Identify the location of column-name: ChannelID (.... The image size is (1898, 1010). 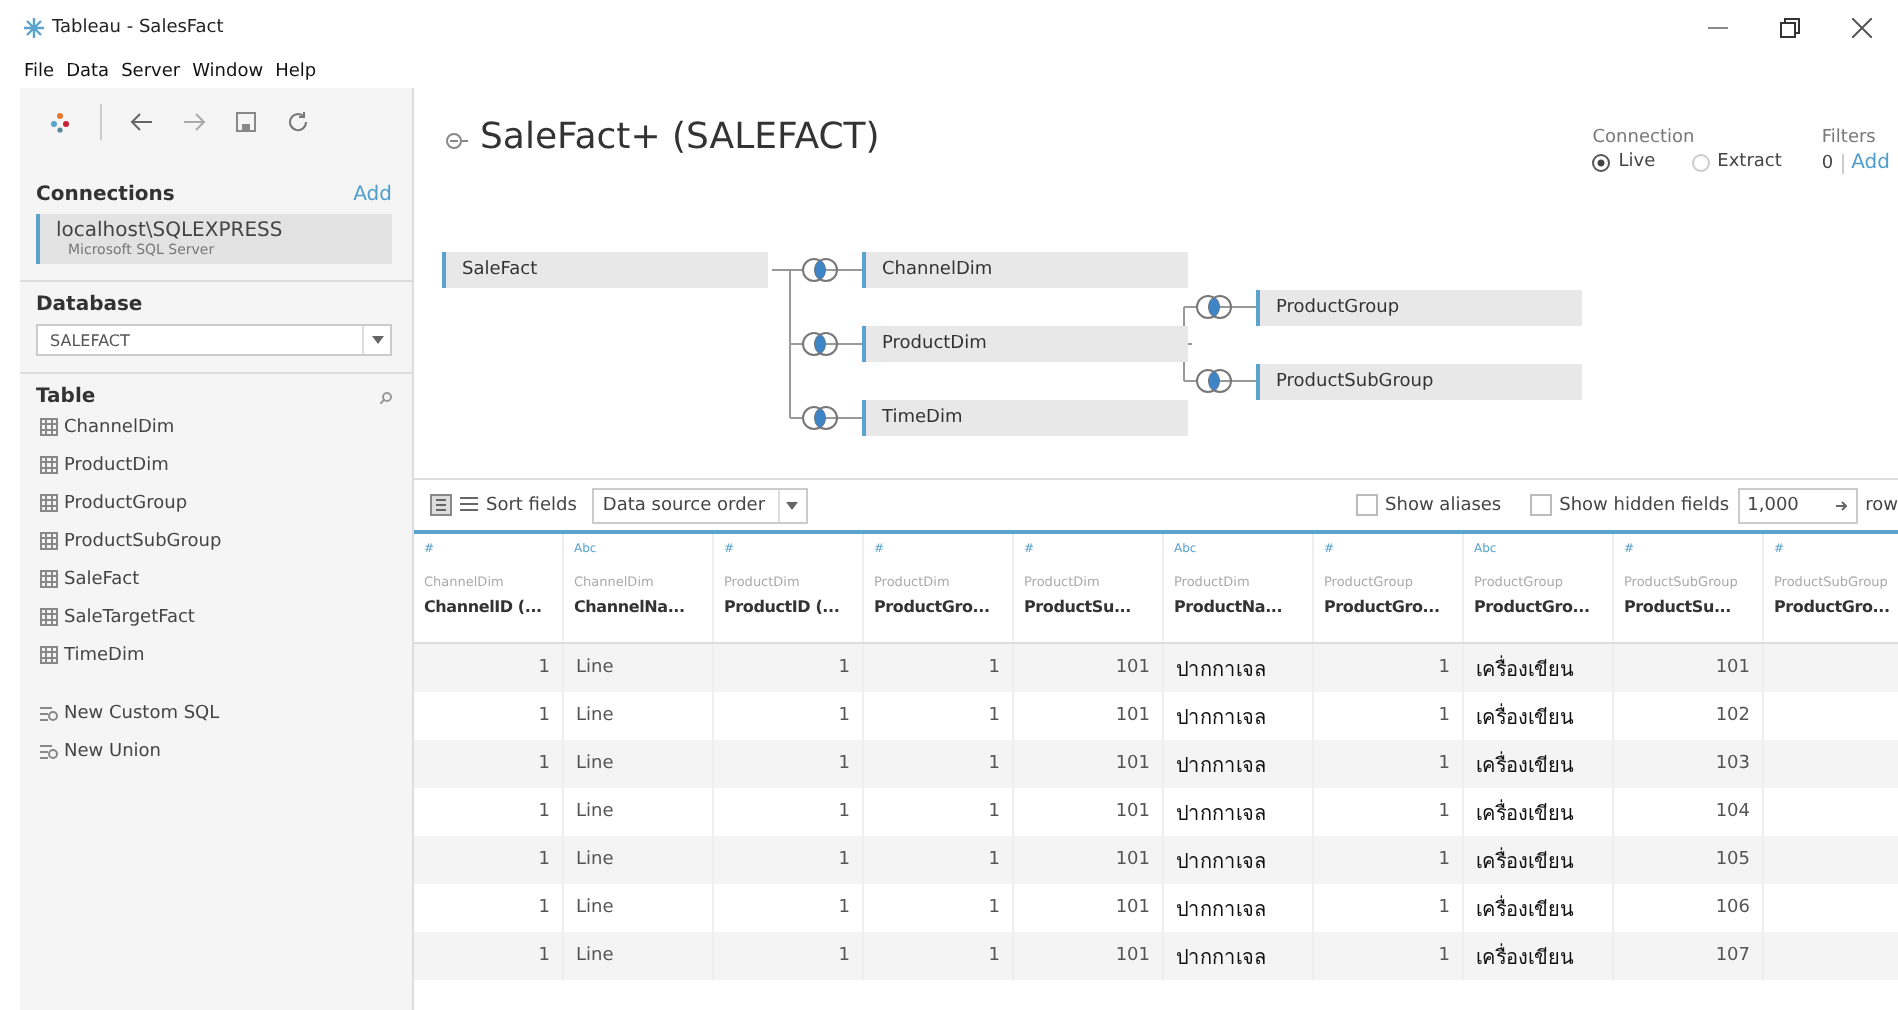
(484, 607).